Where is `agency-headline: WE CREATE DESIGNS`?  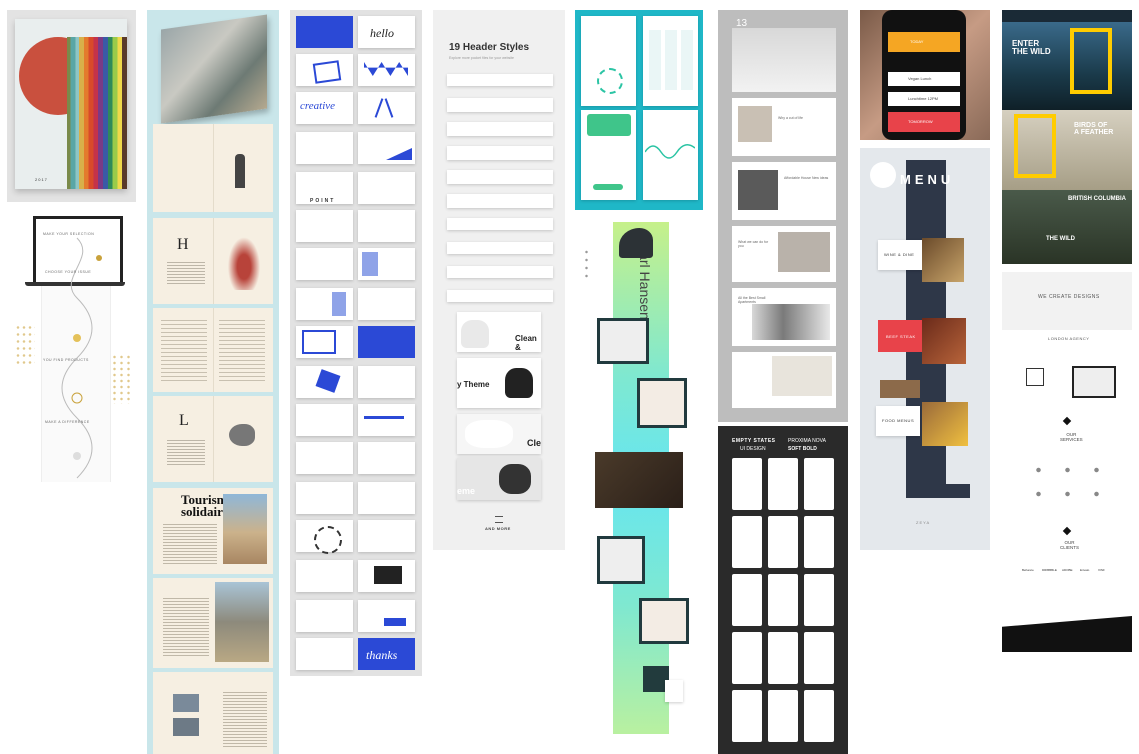 agency-headline: WE CREATE DESIGNS is located at coordinates (1069, 297).